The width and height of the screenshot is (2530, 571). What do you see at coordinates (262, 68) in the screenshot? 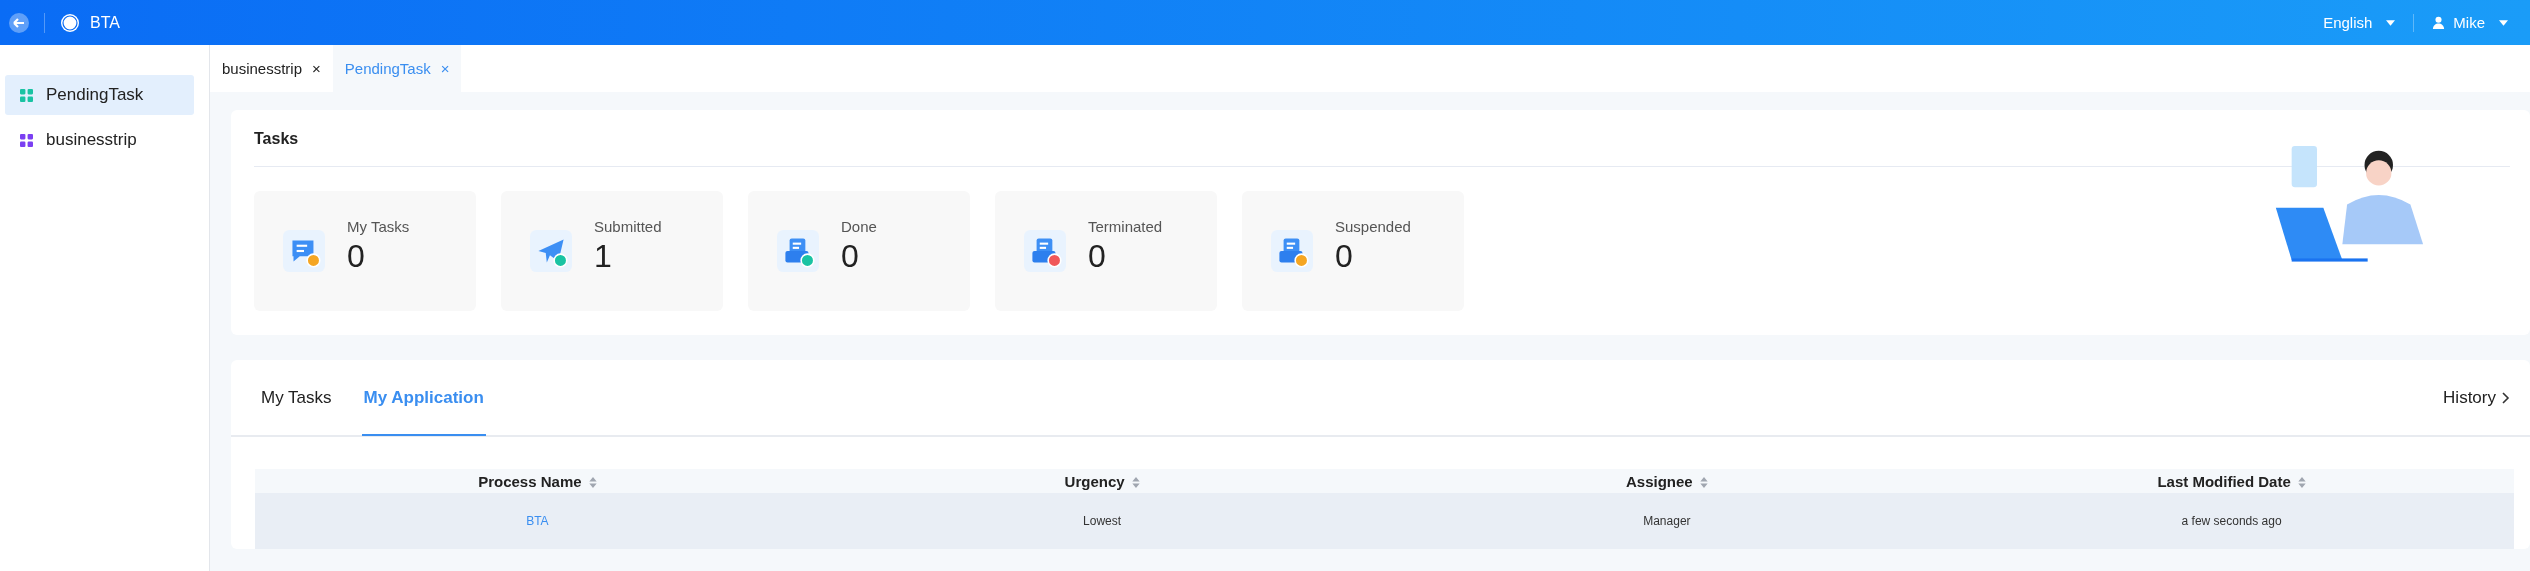
I see `tab-label: businesstrip` at bounding box center [262, 68].